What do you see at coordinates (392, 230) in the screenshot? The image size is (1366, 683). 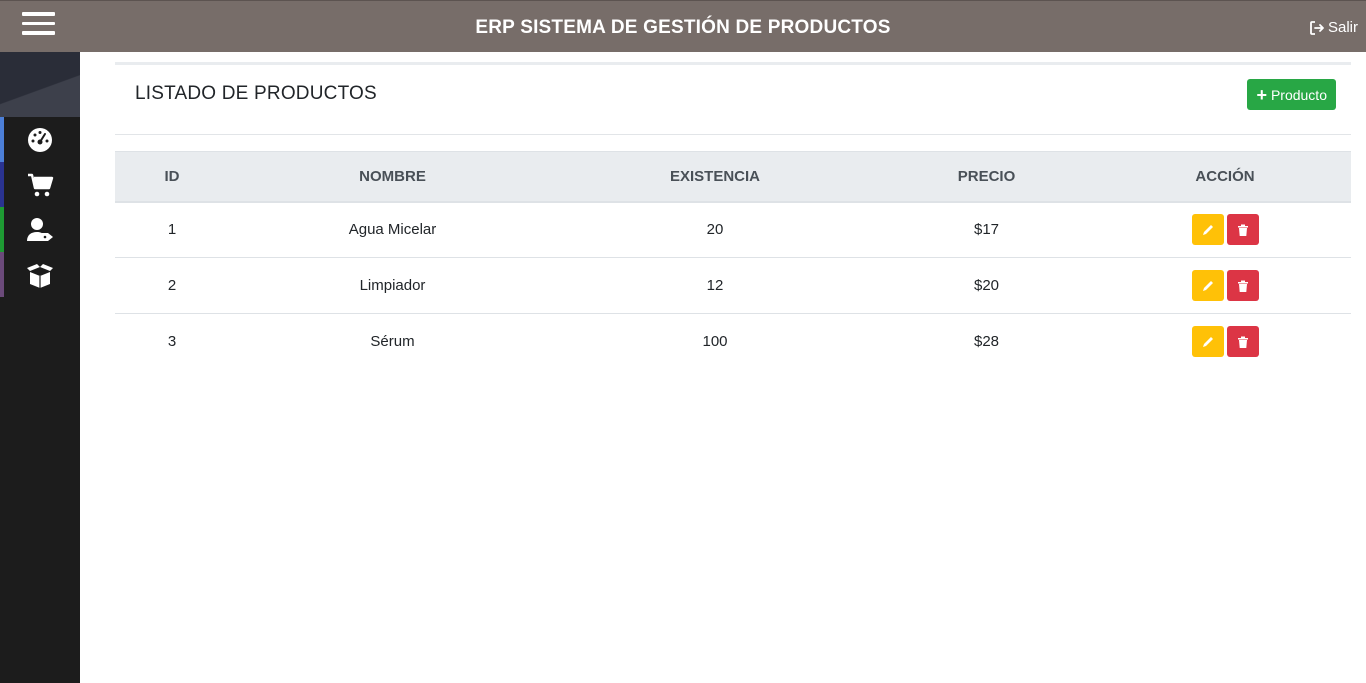 I see `cell-name: Agua Micelar` at bounding box center [392, 230].